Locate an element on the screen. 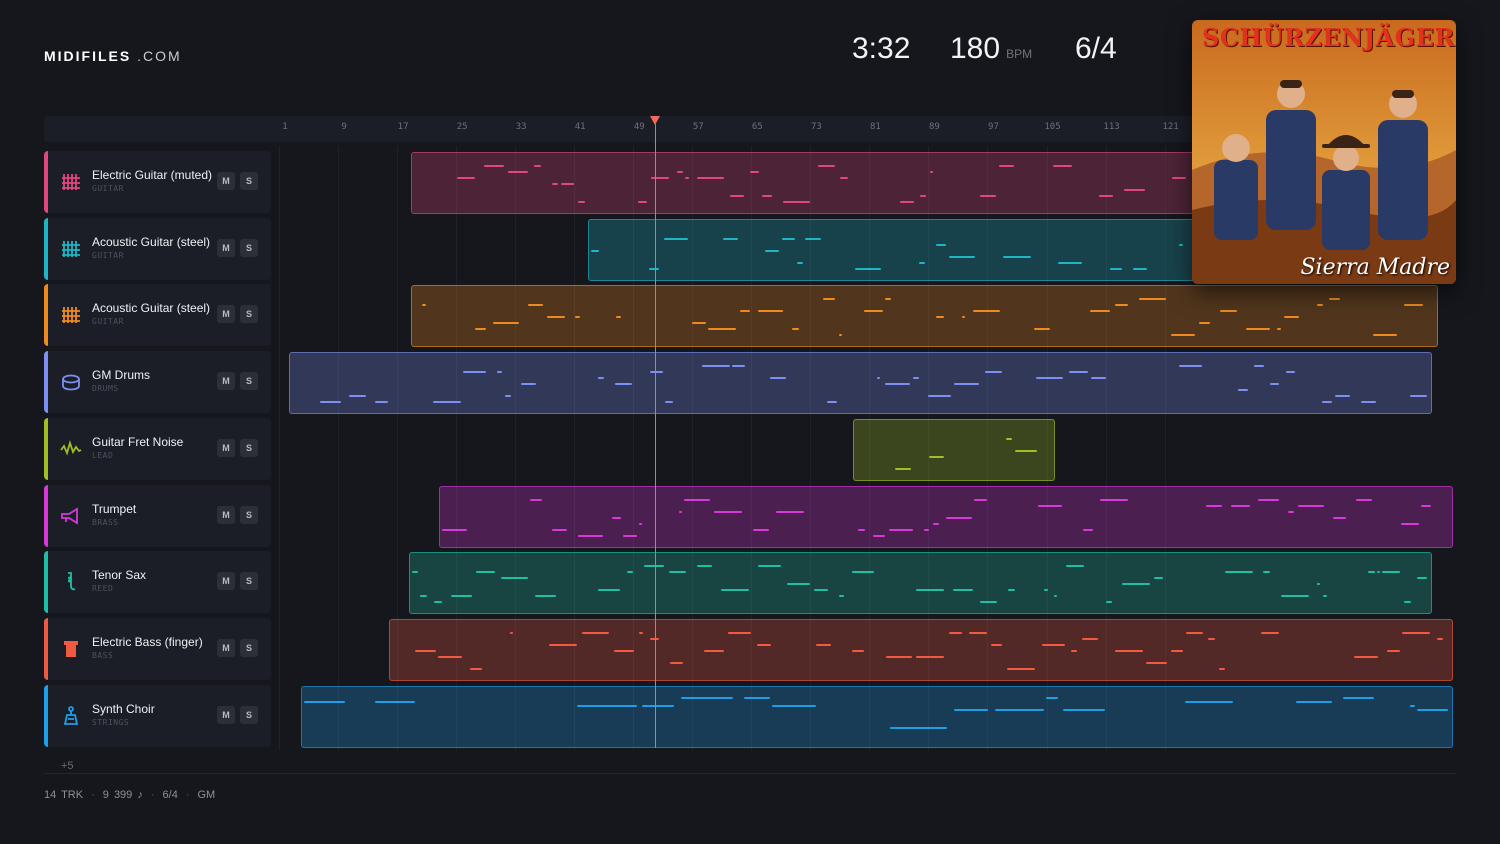 Image resolution: width=1500 pixels, height=844 pixels. track-header: Tenor Sax REED M S is located at coordinates (157, 582).